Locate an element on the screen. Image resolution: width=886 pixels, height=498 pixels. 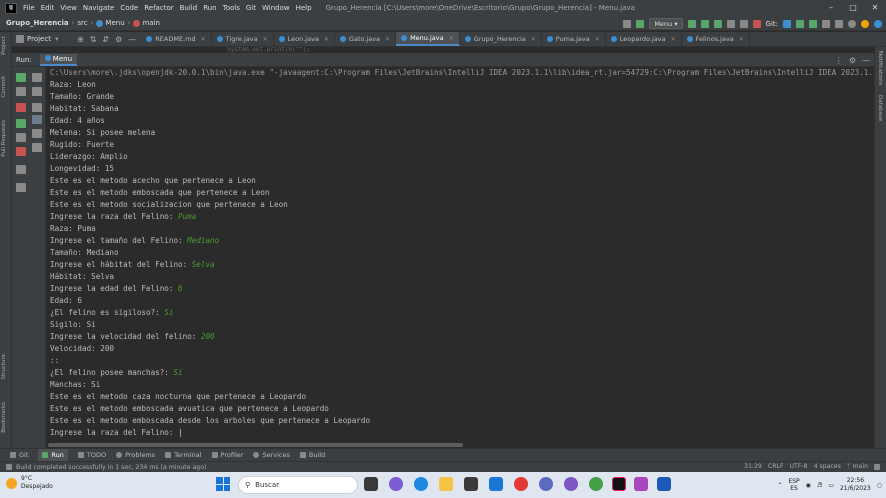
breadcrumb-project: Grupo_Herencia is located at coordinates (37, 23).